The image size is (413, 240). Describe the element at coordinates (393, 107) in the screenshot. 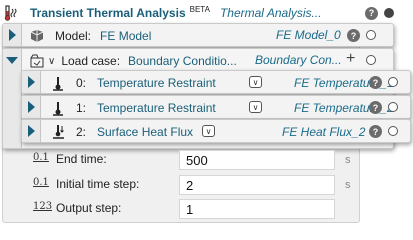

I see `condition-1-connector-icon` at that location.